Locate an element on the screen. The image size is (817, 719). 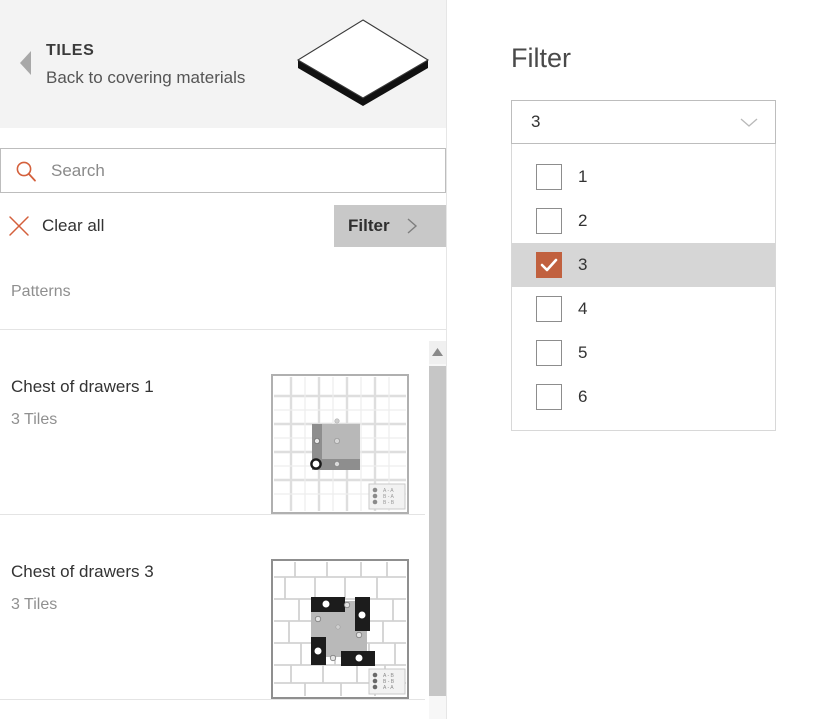
isometric-tile-icon-svg is located at coordinates (363, 62).